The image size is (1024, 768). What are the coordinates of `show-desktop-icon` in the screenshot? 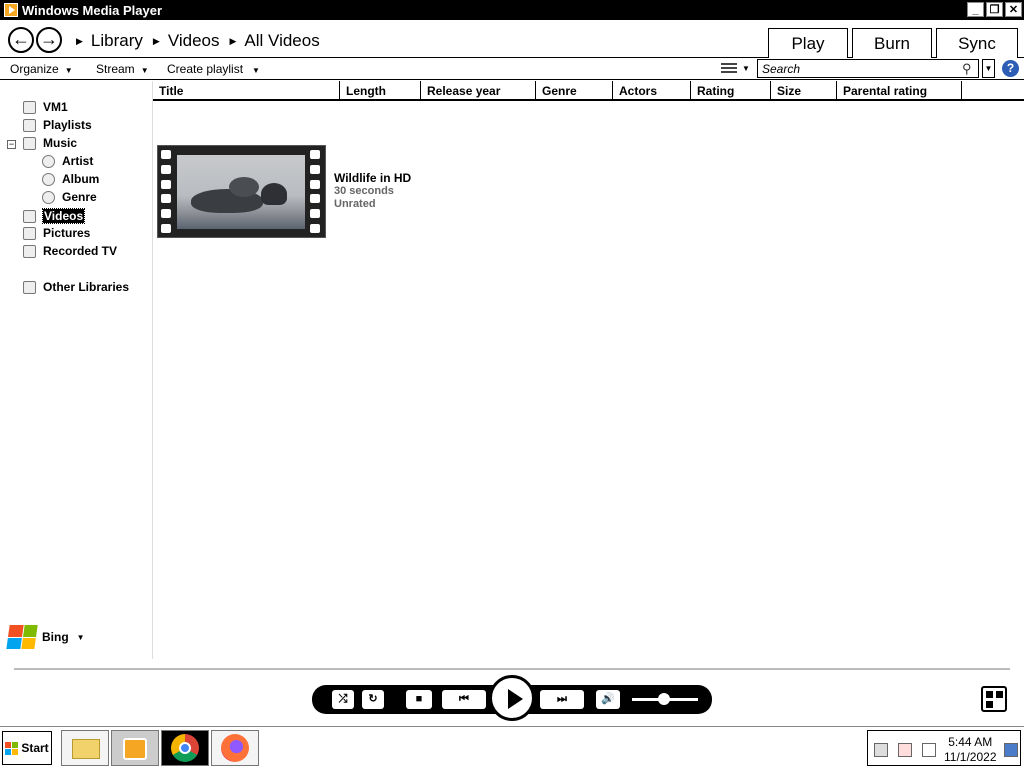 It's located at (1011, 750).